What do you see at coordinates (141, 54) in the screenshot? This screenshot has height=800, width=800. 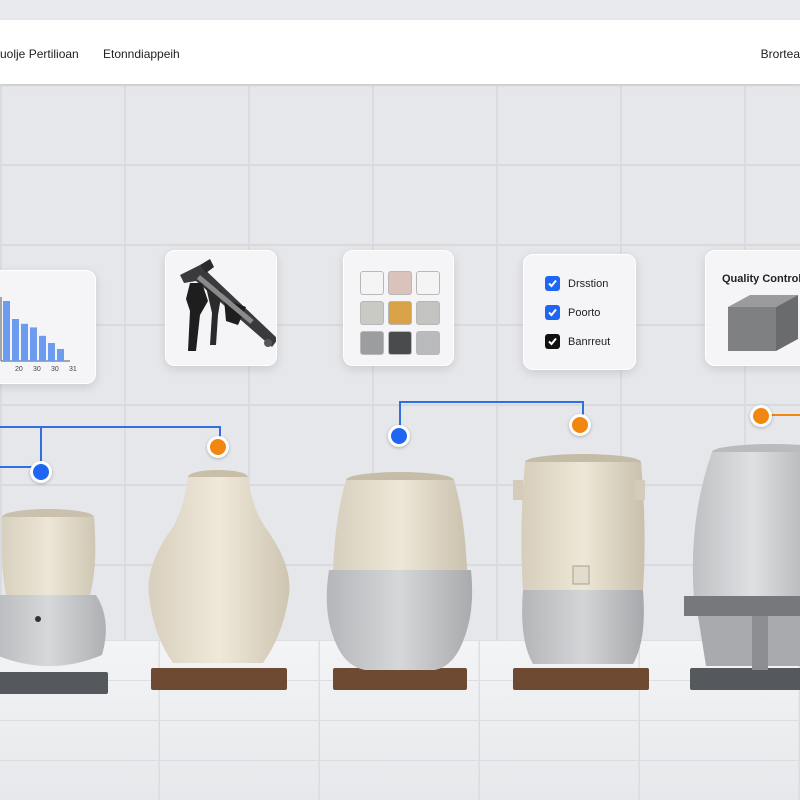 I see `app-subtitle: Etonndiappeih` at bounding box center [141, 54].